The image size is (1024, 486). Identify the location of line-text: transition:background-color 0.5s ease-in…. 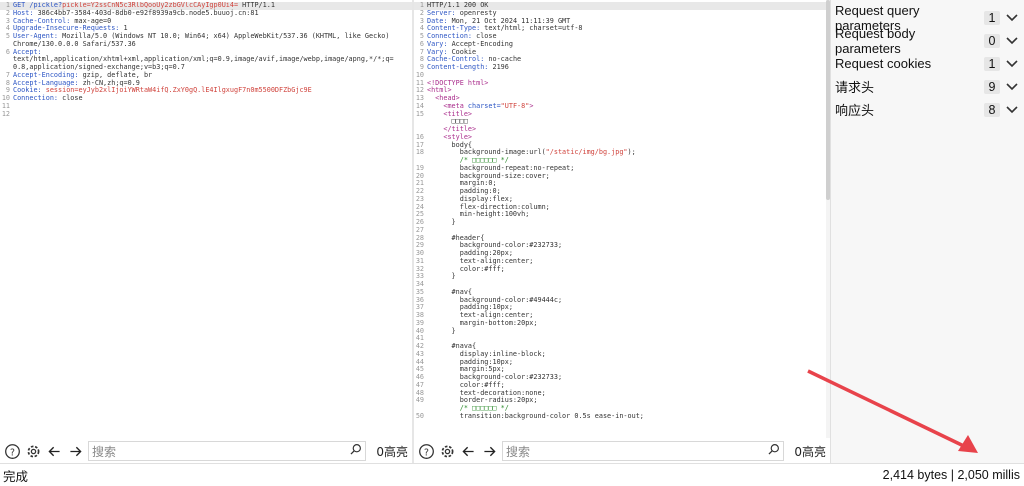
(535, 415).